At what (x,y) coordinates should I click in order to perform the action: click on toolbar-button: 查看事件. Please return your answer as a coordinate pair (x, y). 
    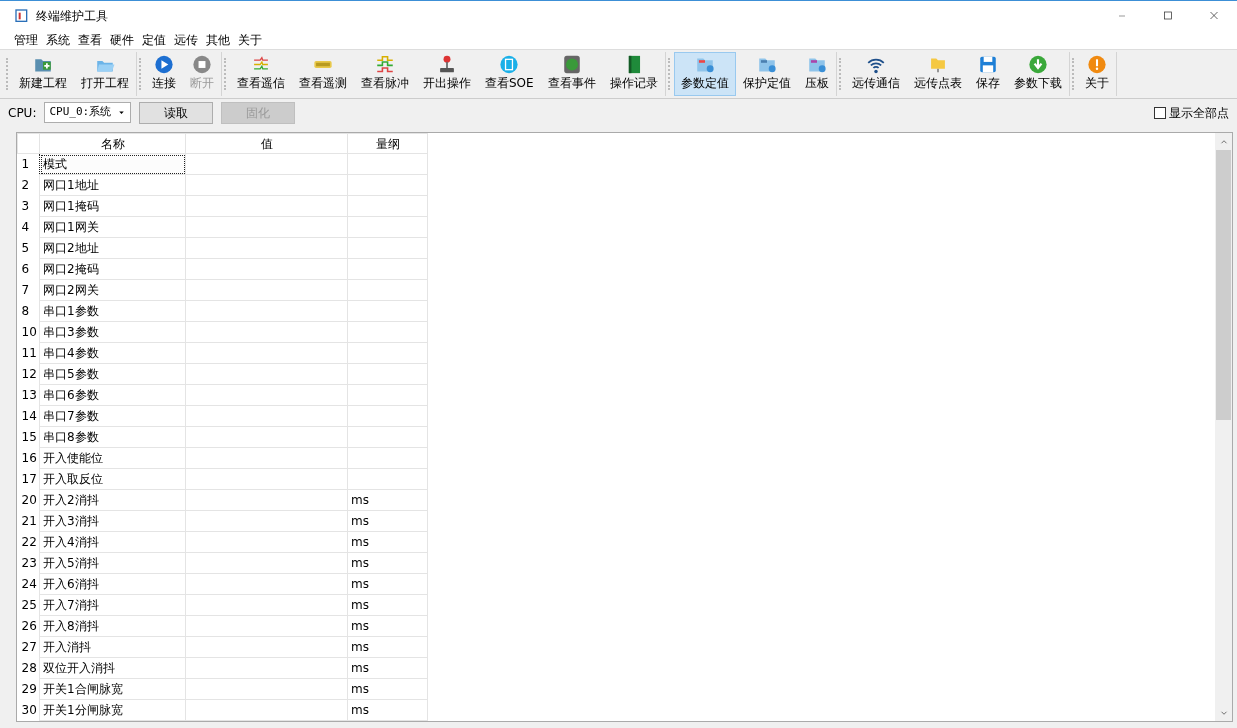
    Looking at the image, I should click on (571, 74).